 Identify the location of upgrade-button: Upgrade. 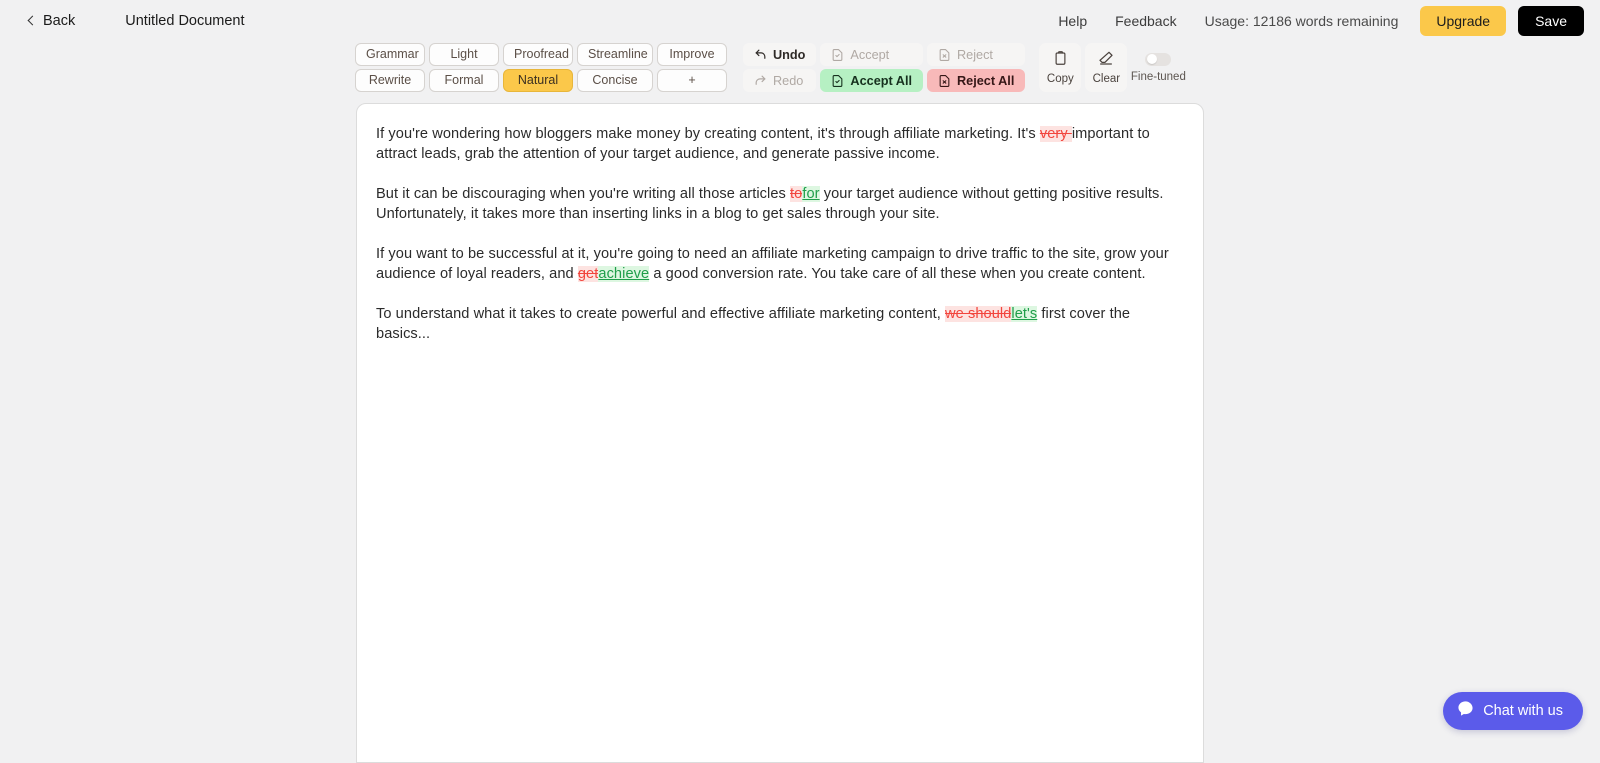
(1463, 21).